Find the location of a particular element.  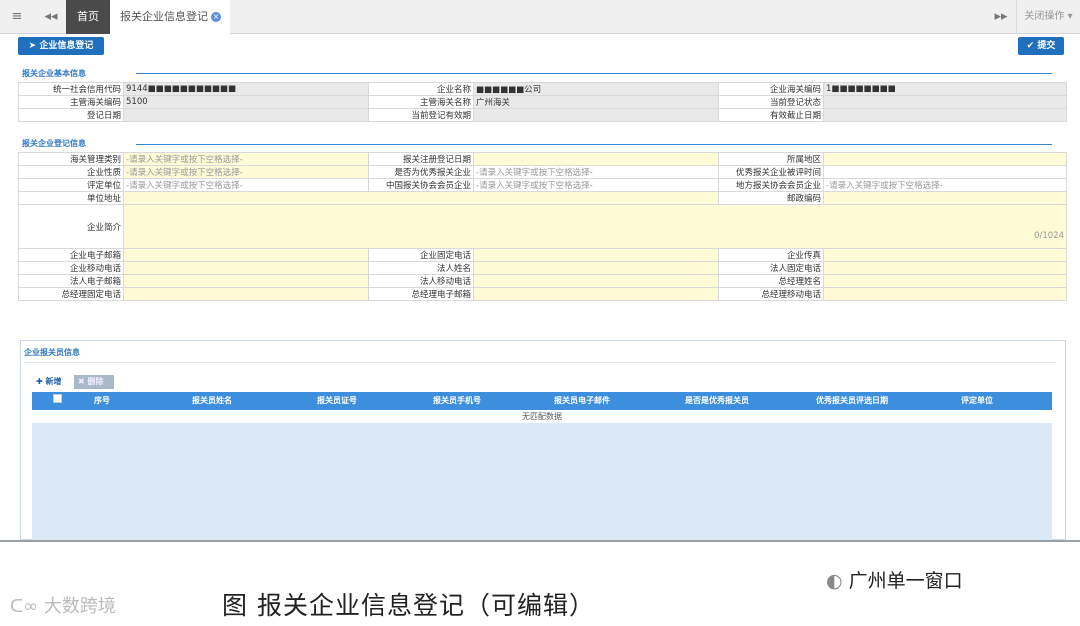

register-label: 企业信息登记 is located at coordinates (66, 46).